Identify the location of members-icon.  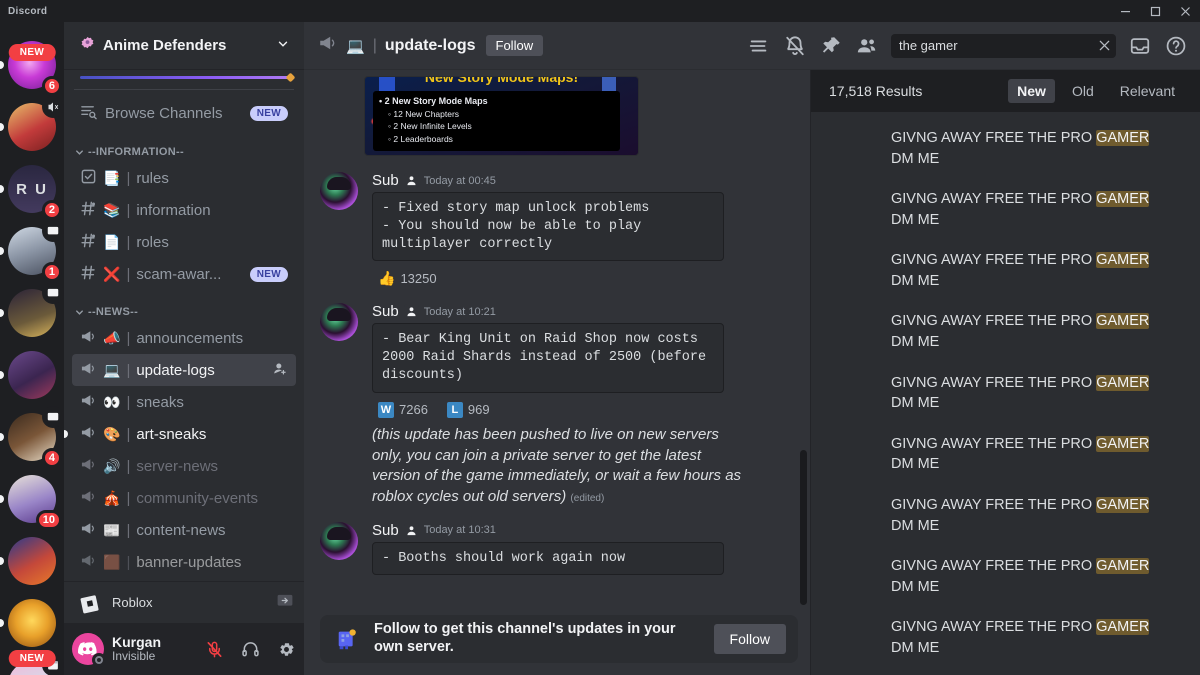
(867, 46).